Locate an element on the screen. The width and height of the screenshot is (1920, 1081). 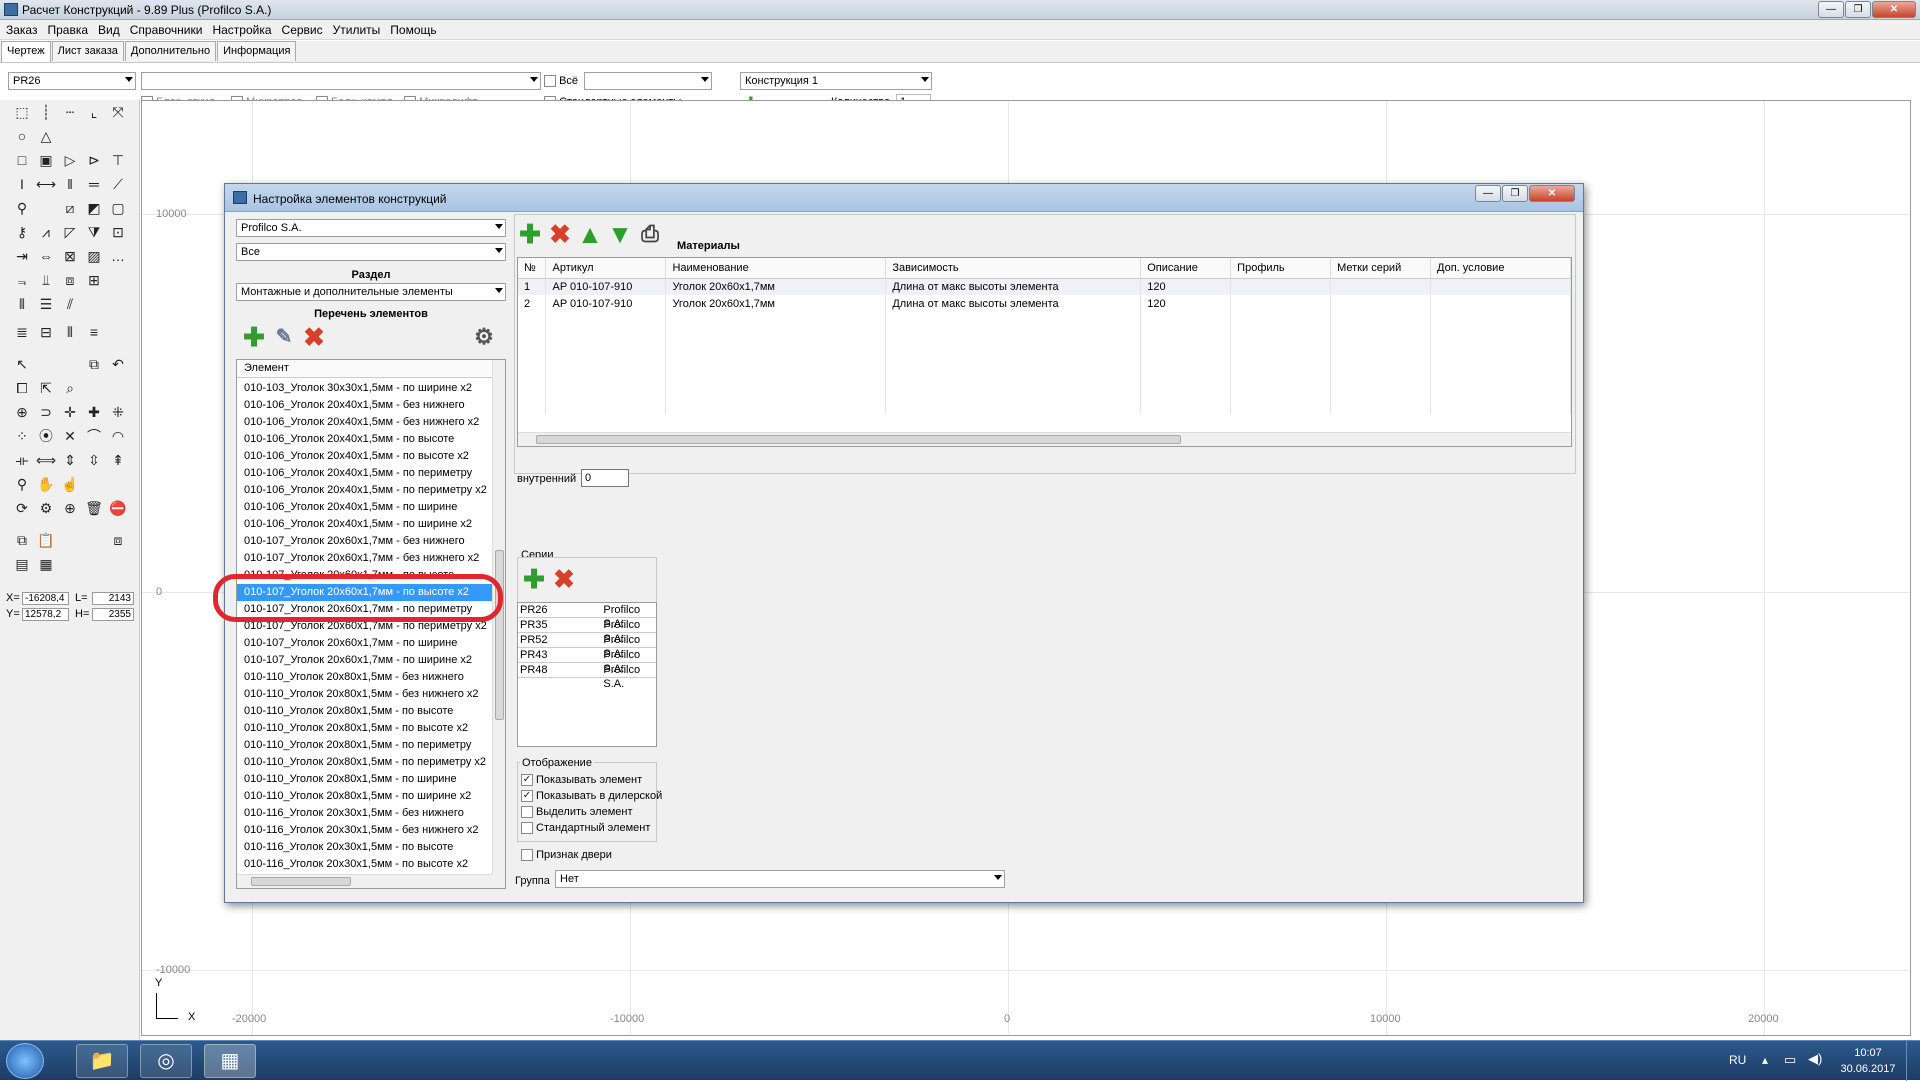
elements-vscroll-thumb is located at coordinates (499, 635).